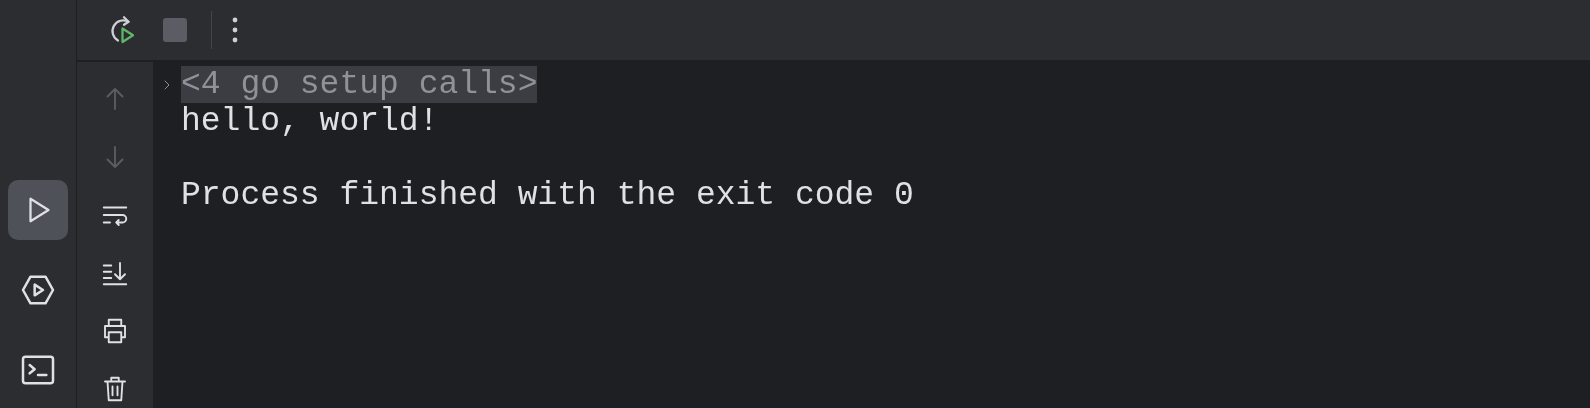  I want to click on console-output: Process finished with the exit code 0, so click(547, 195).